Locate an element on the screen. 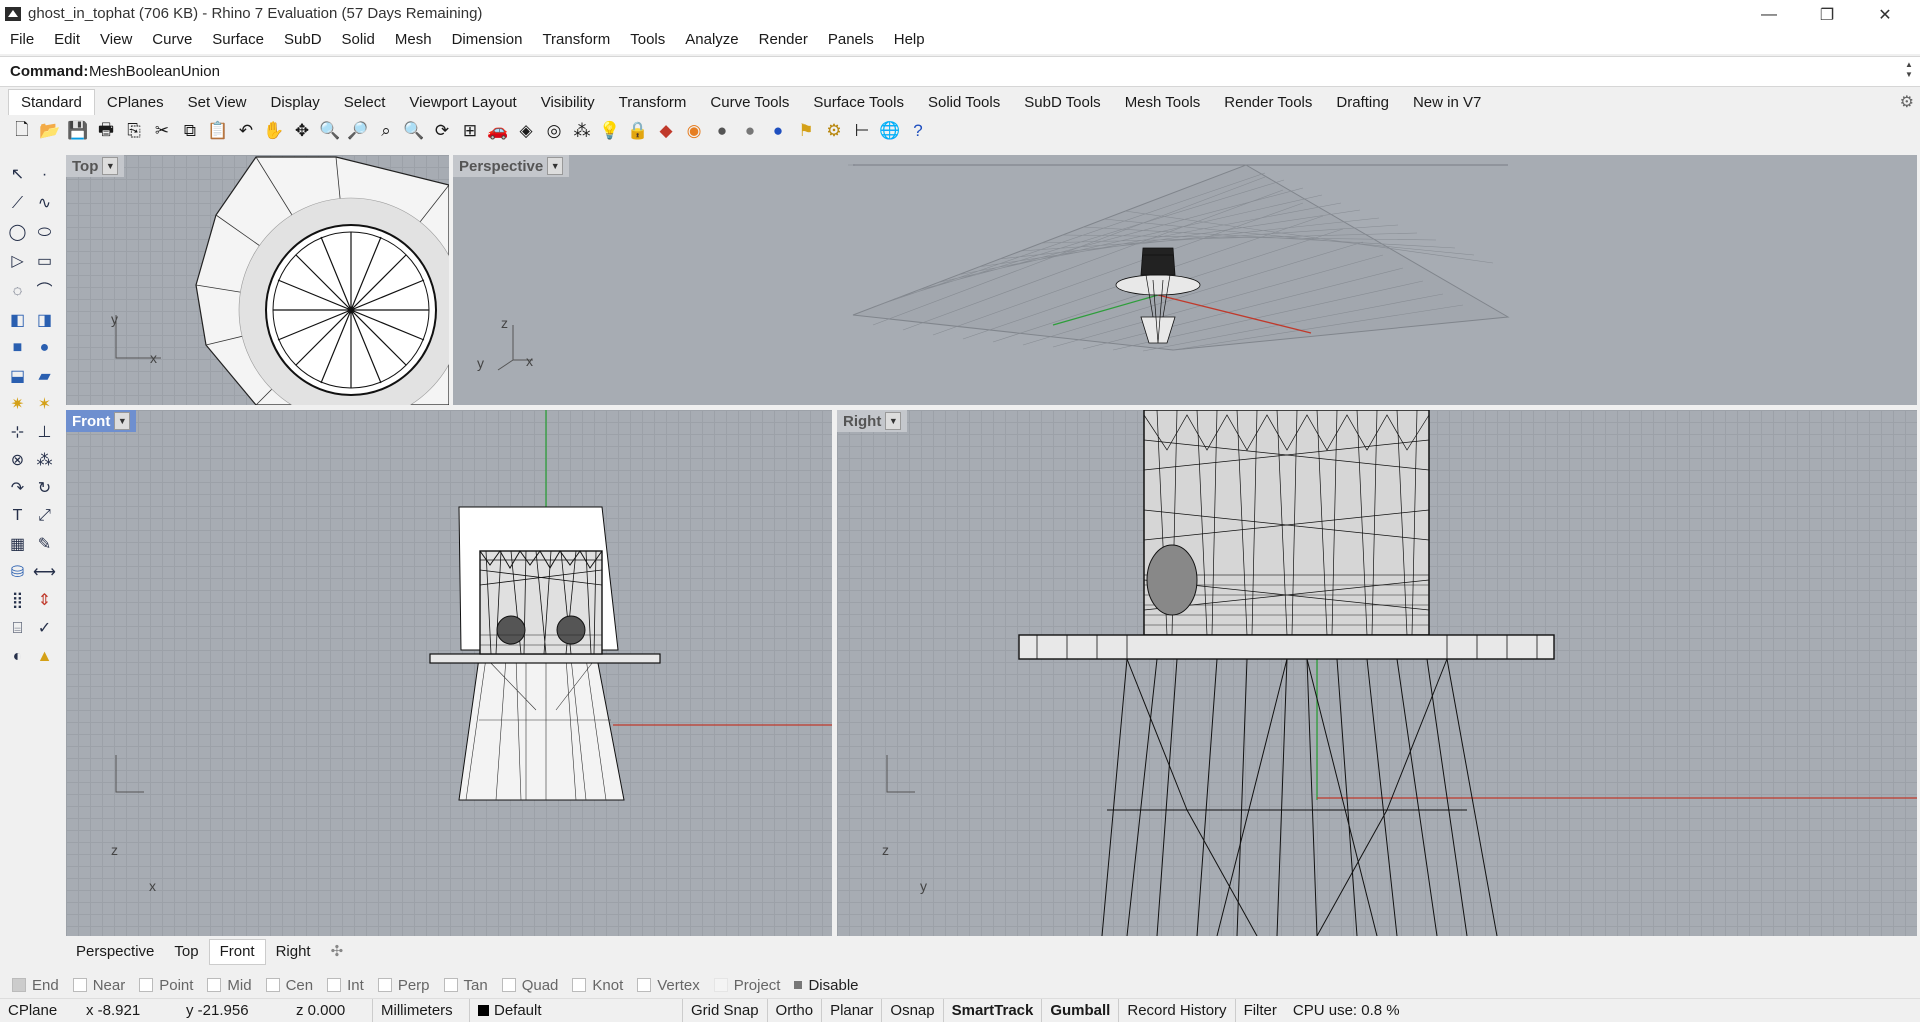 The height and width of the screenshot is (1022, 1920). command-scroll-arrows: ▲ ▼ is located at coordinates (1909, 71).